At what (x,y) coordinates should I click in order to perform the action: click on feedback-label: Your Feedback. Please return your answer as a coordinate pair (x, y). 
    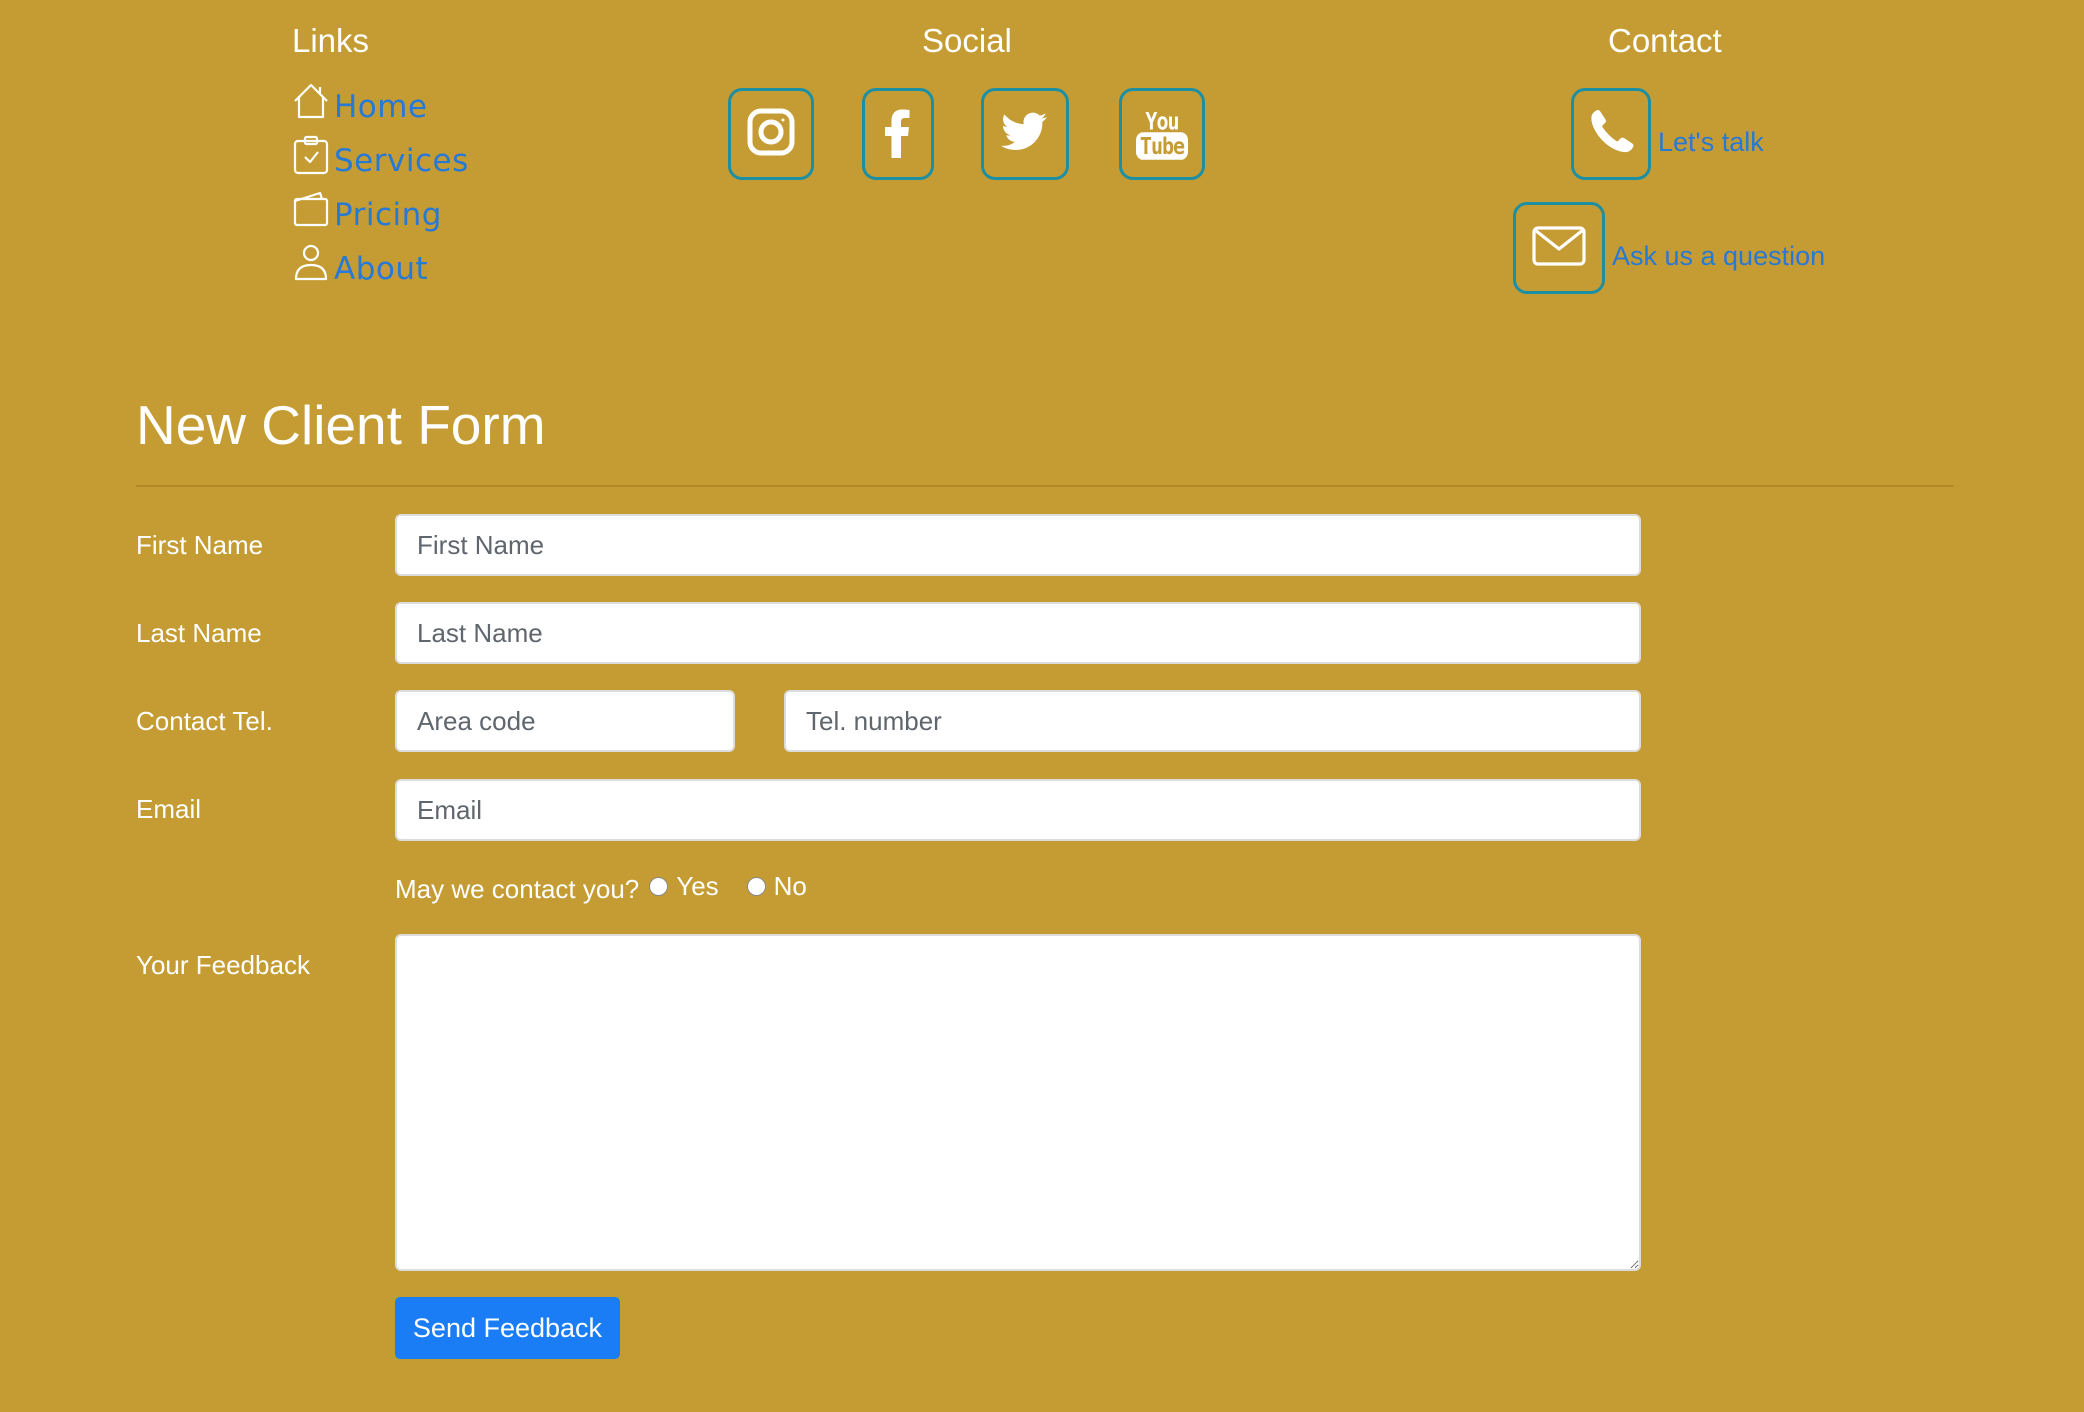
    Looking at the image, I should click on (223, 965).